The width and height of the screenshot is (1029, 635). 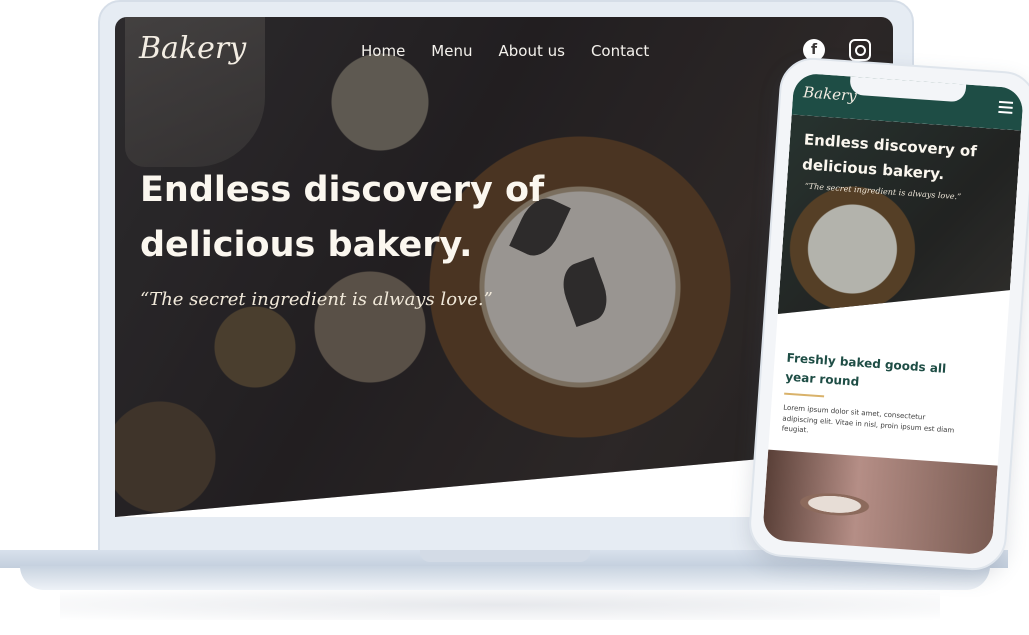 I want to click on laptop-notch, so click(x=505, y=556).